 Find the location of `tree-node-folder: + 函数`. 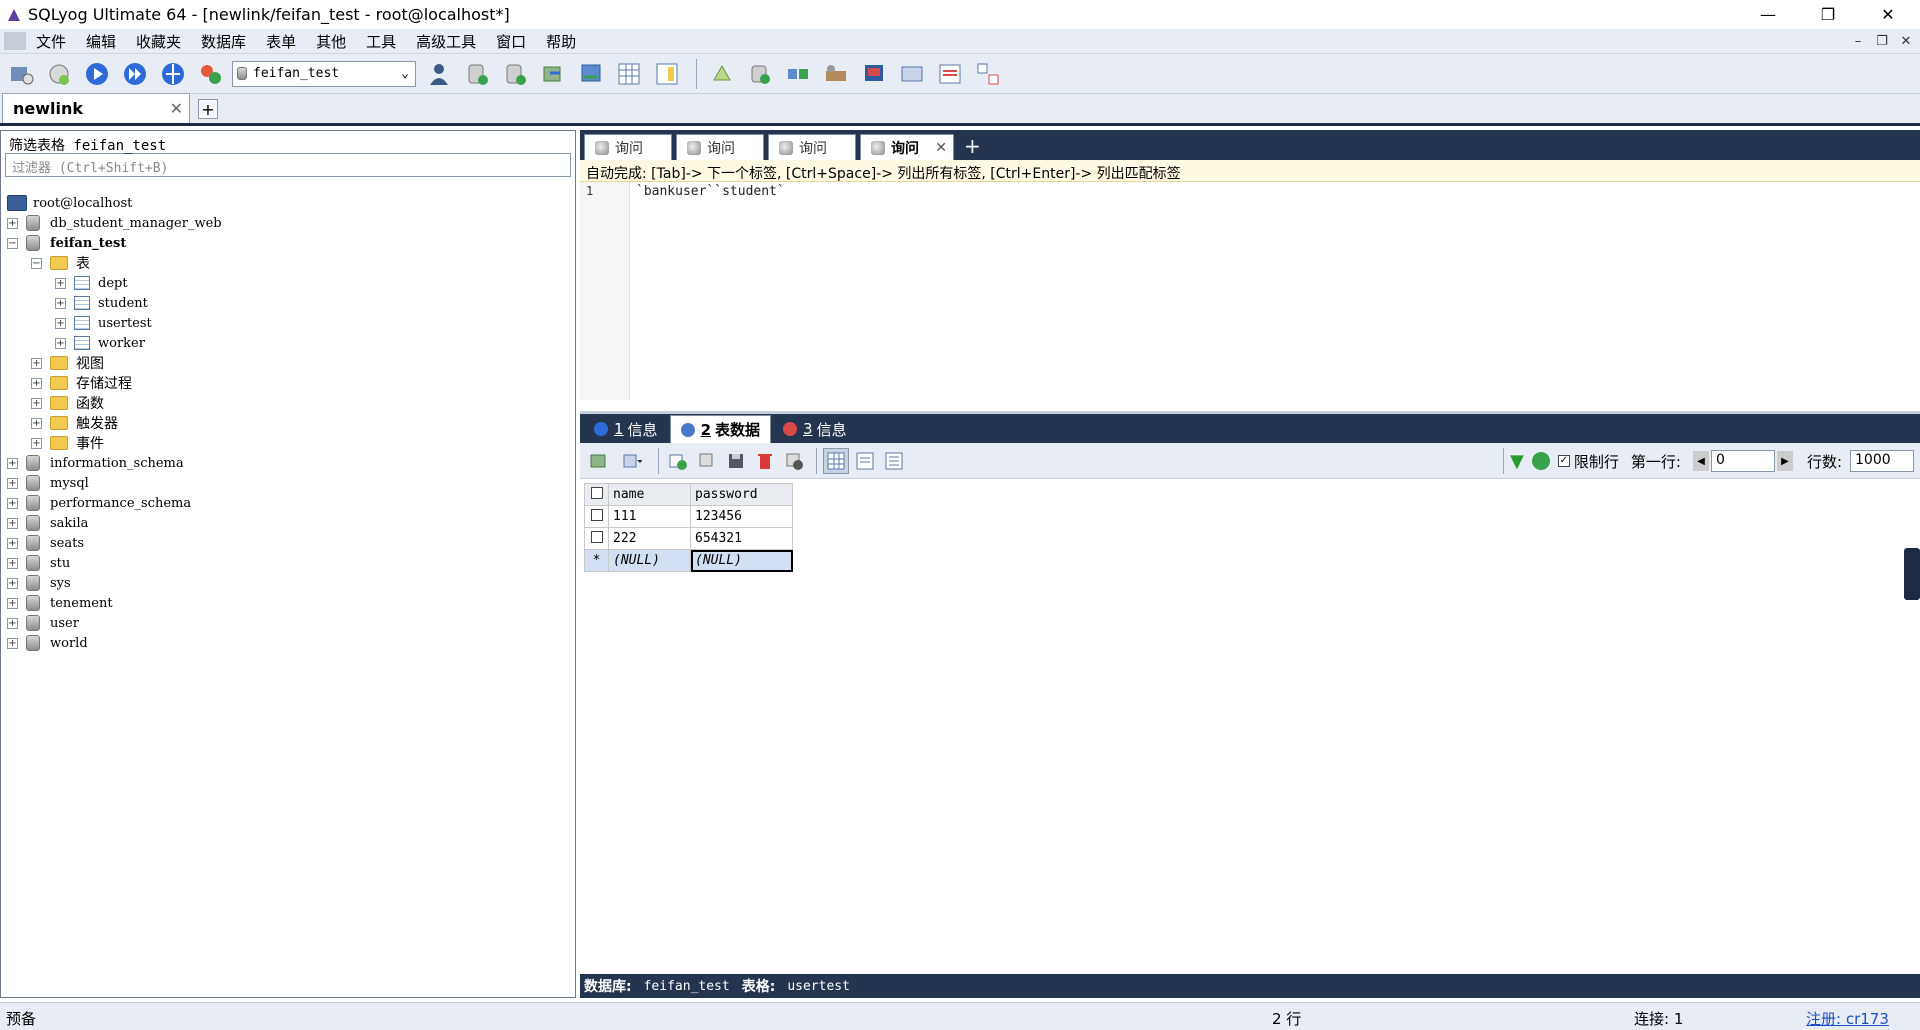

tree-node-folder: + 函数 is located at coordinates (291, 403).